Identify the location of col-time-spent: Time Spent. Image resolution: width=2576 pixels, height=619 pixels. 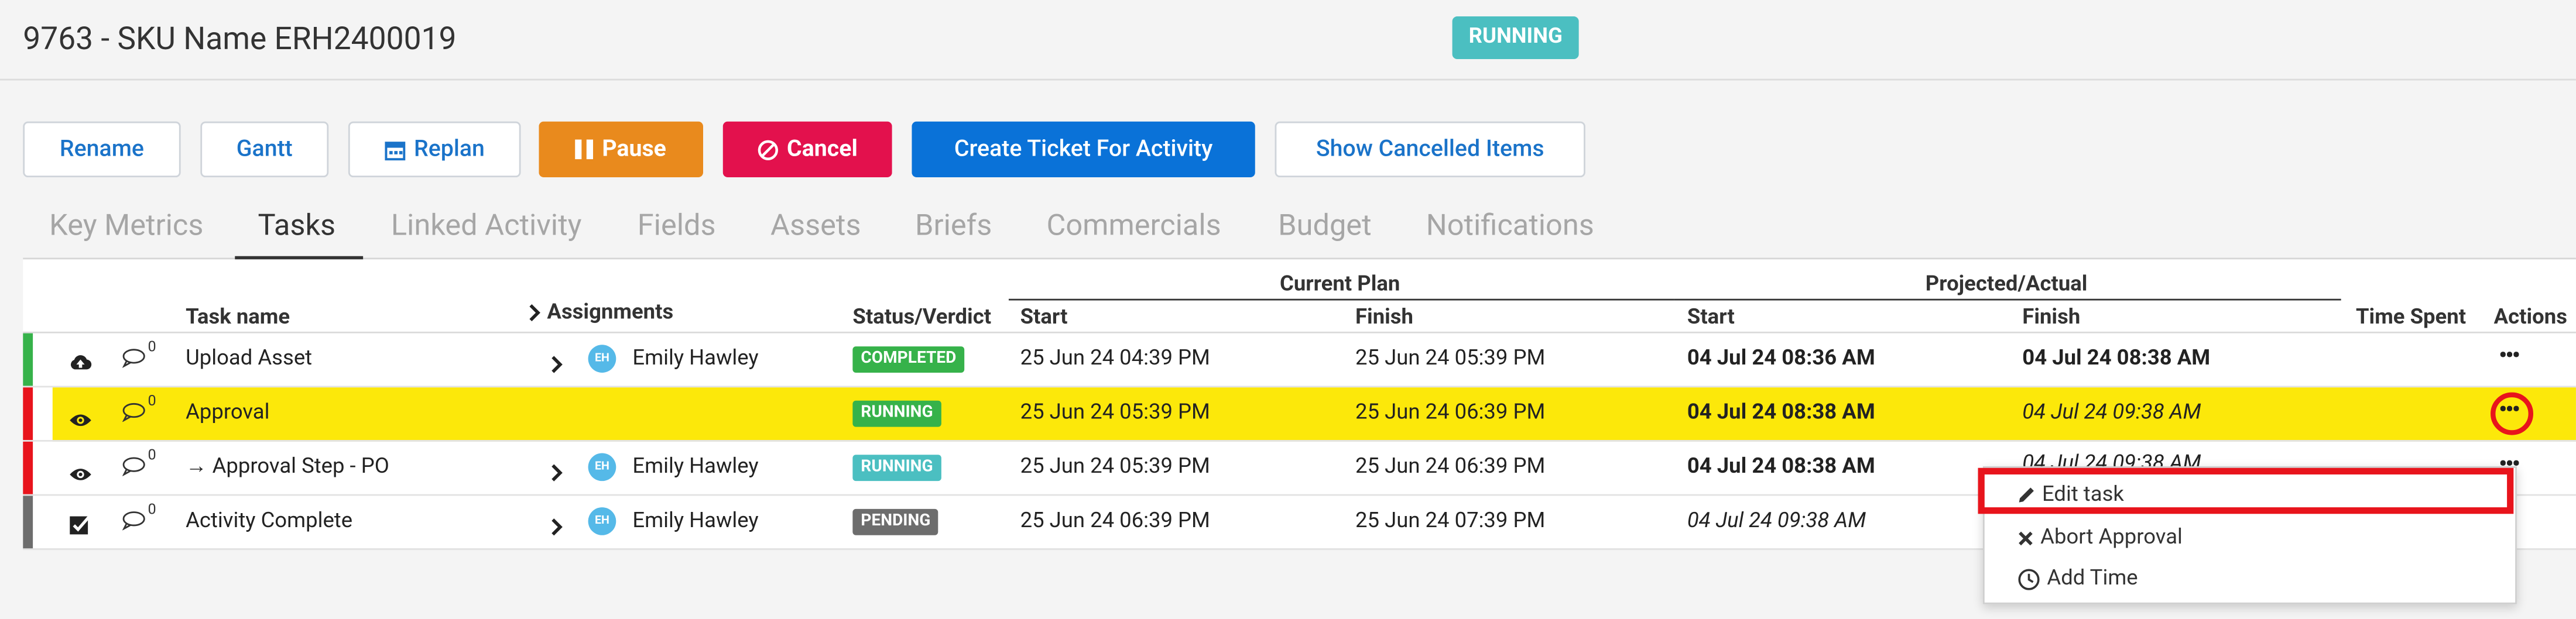
(2411, 317).